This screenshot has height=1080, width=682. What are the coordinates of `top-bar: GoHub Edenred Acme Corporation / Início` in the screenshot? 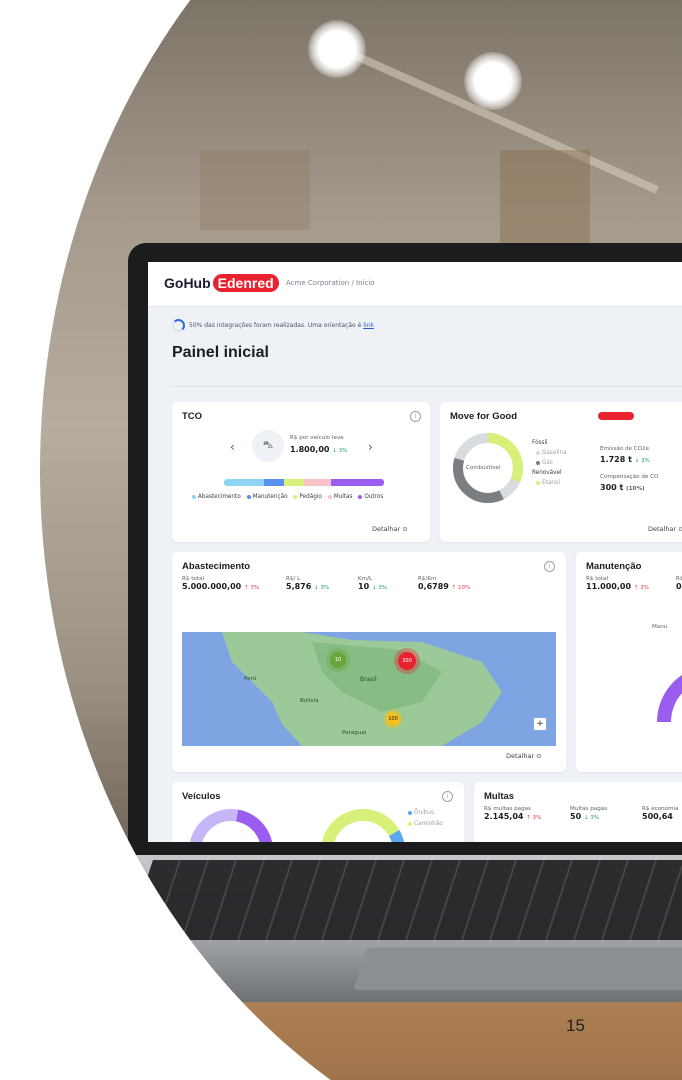 It's located at (415, 284).